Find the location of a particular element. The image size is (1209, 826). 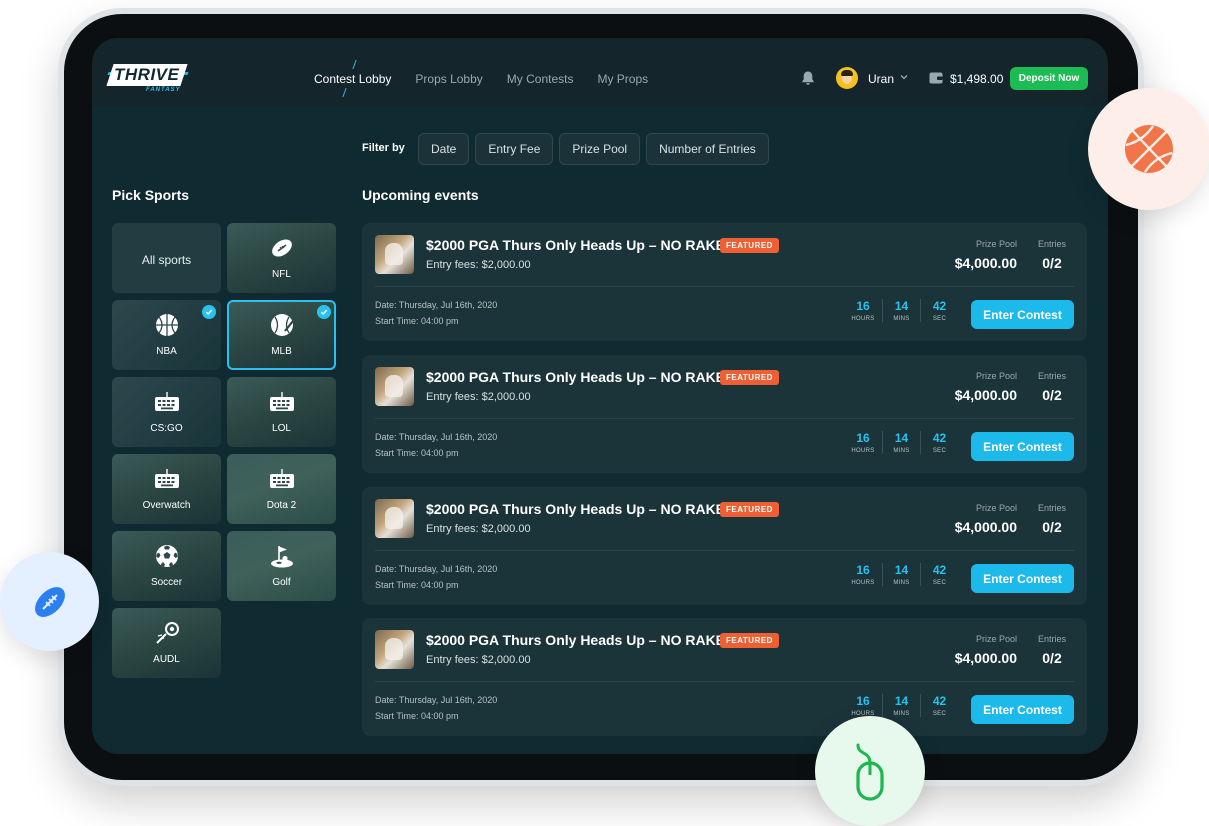

sport-tile-nfl: NFL is located at coordinates (281, 258).